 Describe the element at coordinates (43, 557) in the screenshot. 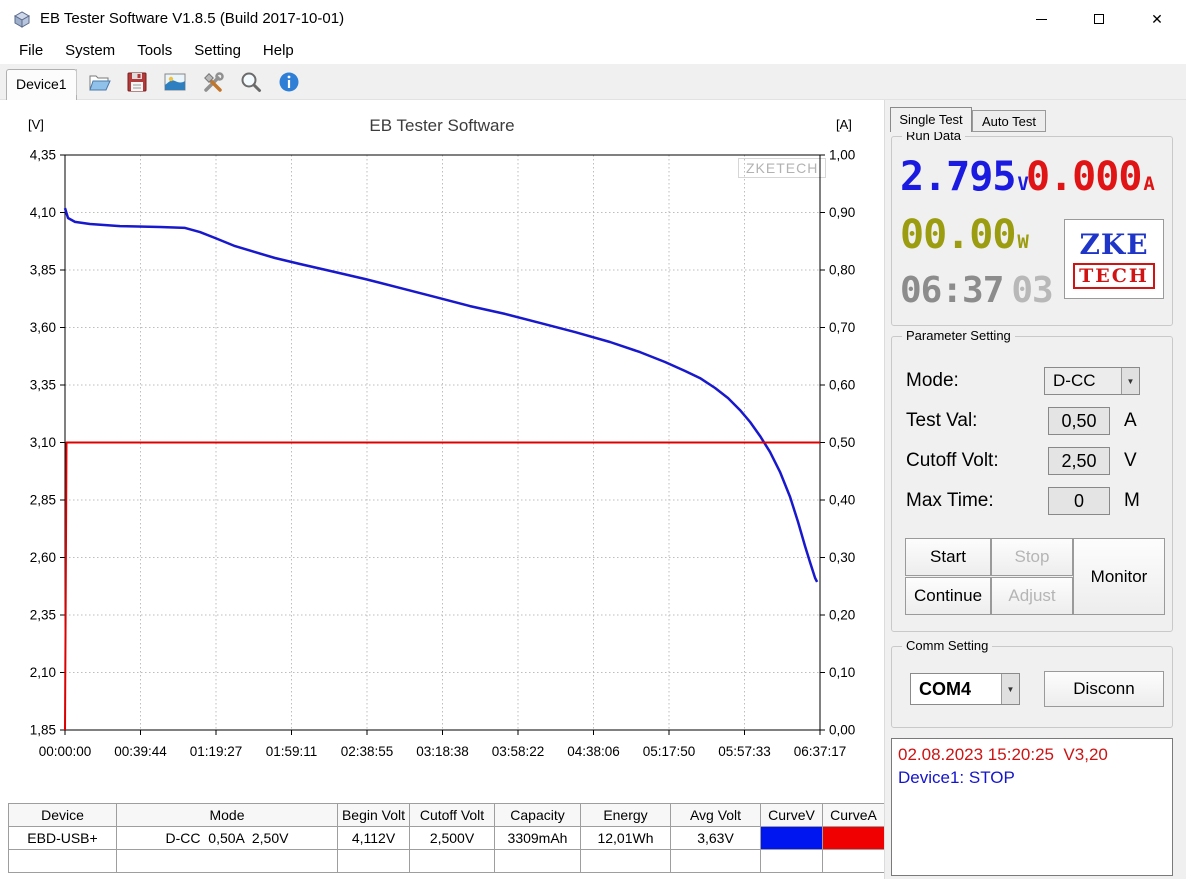

I see `svg-text: 2,60` at that location.